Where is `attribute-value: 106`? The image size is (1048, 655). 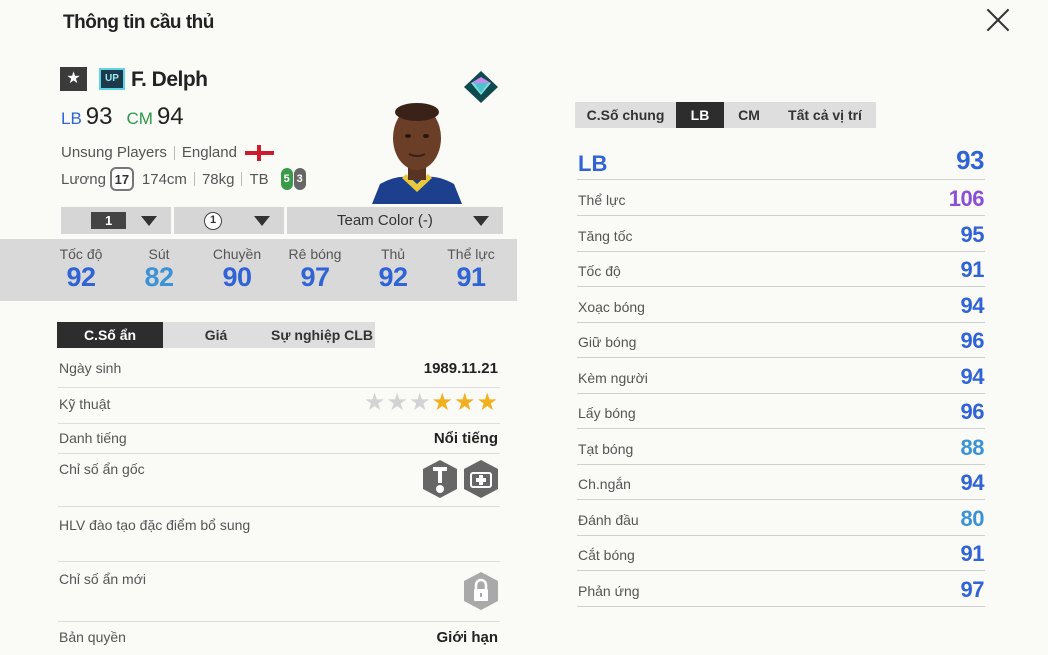 attribute-value: 106 is located at coordinates (966, 198).